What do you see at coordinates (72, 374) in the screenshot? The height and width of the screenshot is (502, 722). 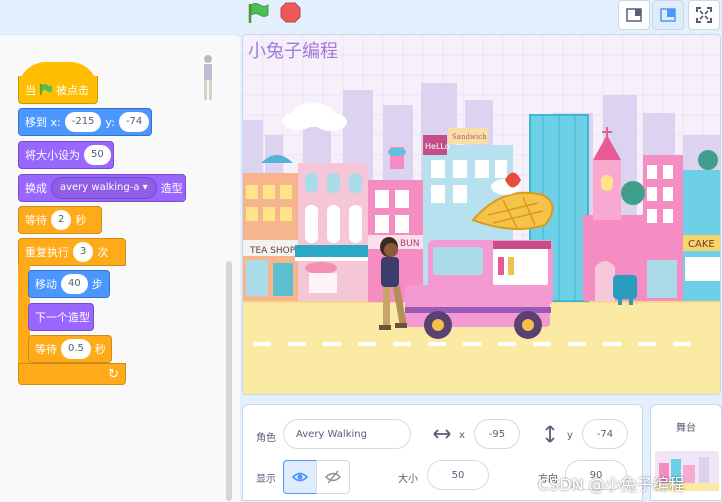 I see `repeat-block-bottom: ↻` at bounding box center [72, 374].